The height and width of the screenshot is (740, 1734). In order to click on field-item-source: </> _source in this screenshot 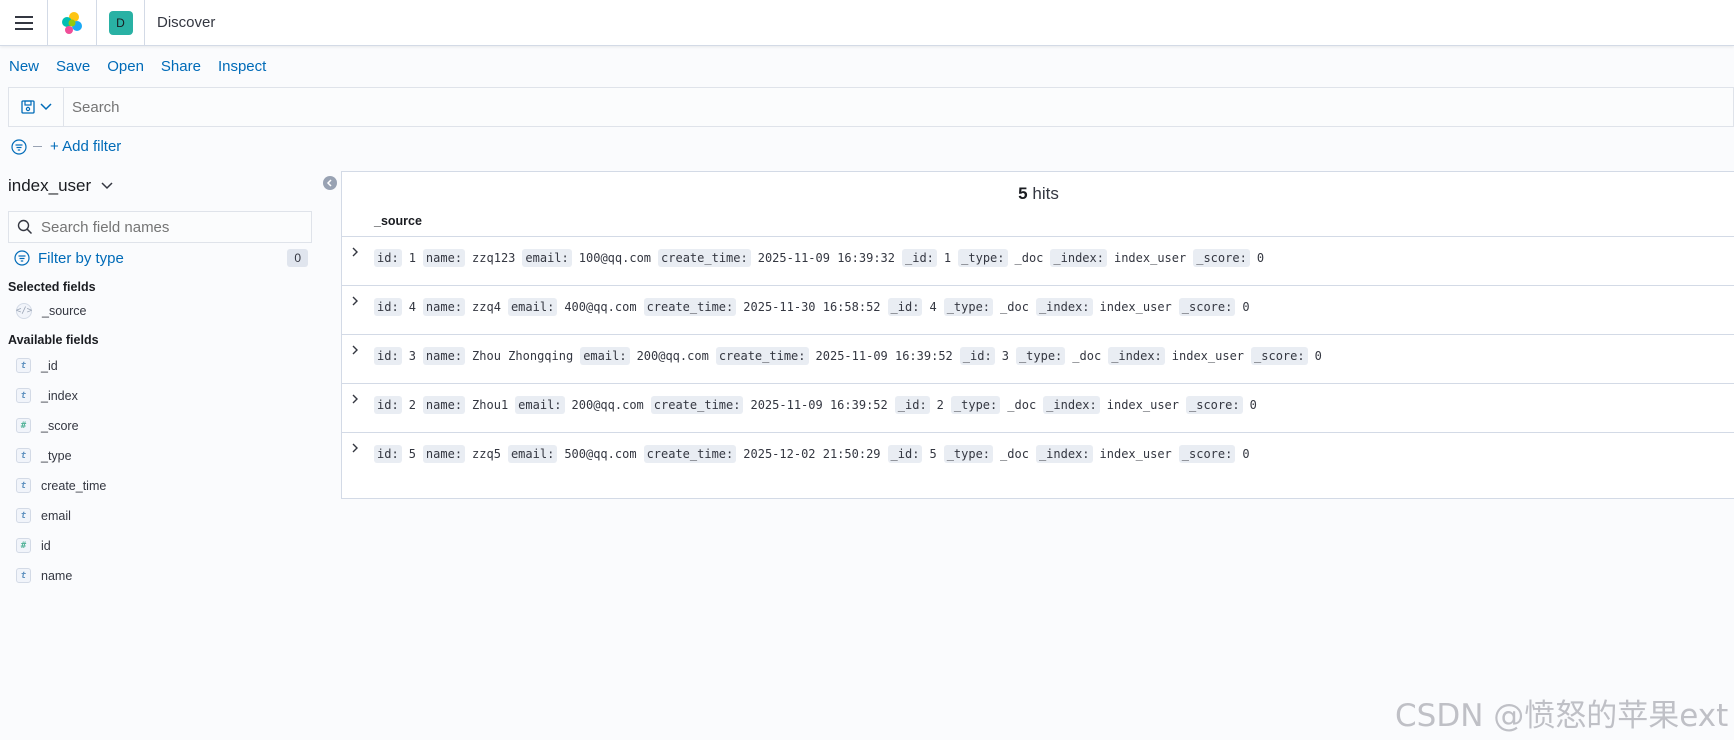, I will do `click(51, 311)`.